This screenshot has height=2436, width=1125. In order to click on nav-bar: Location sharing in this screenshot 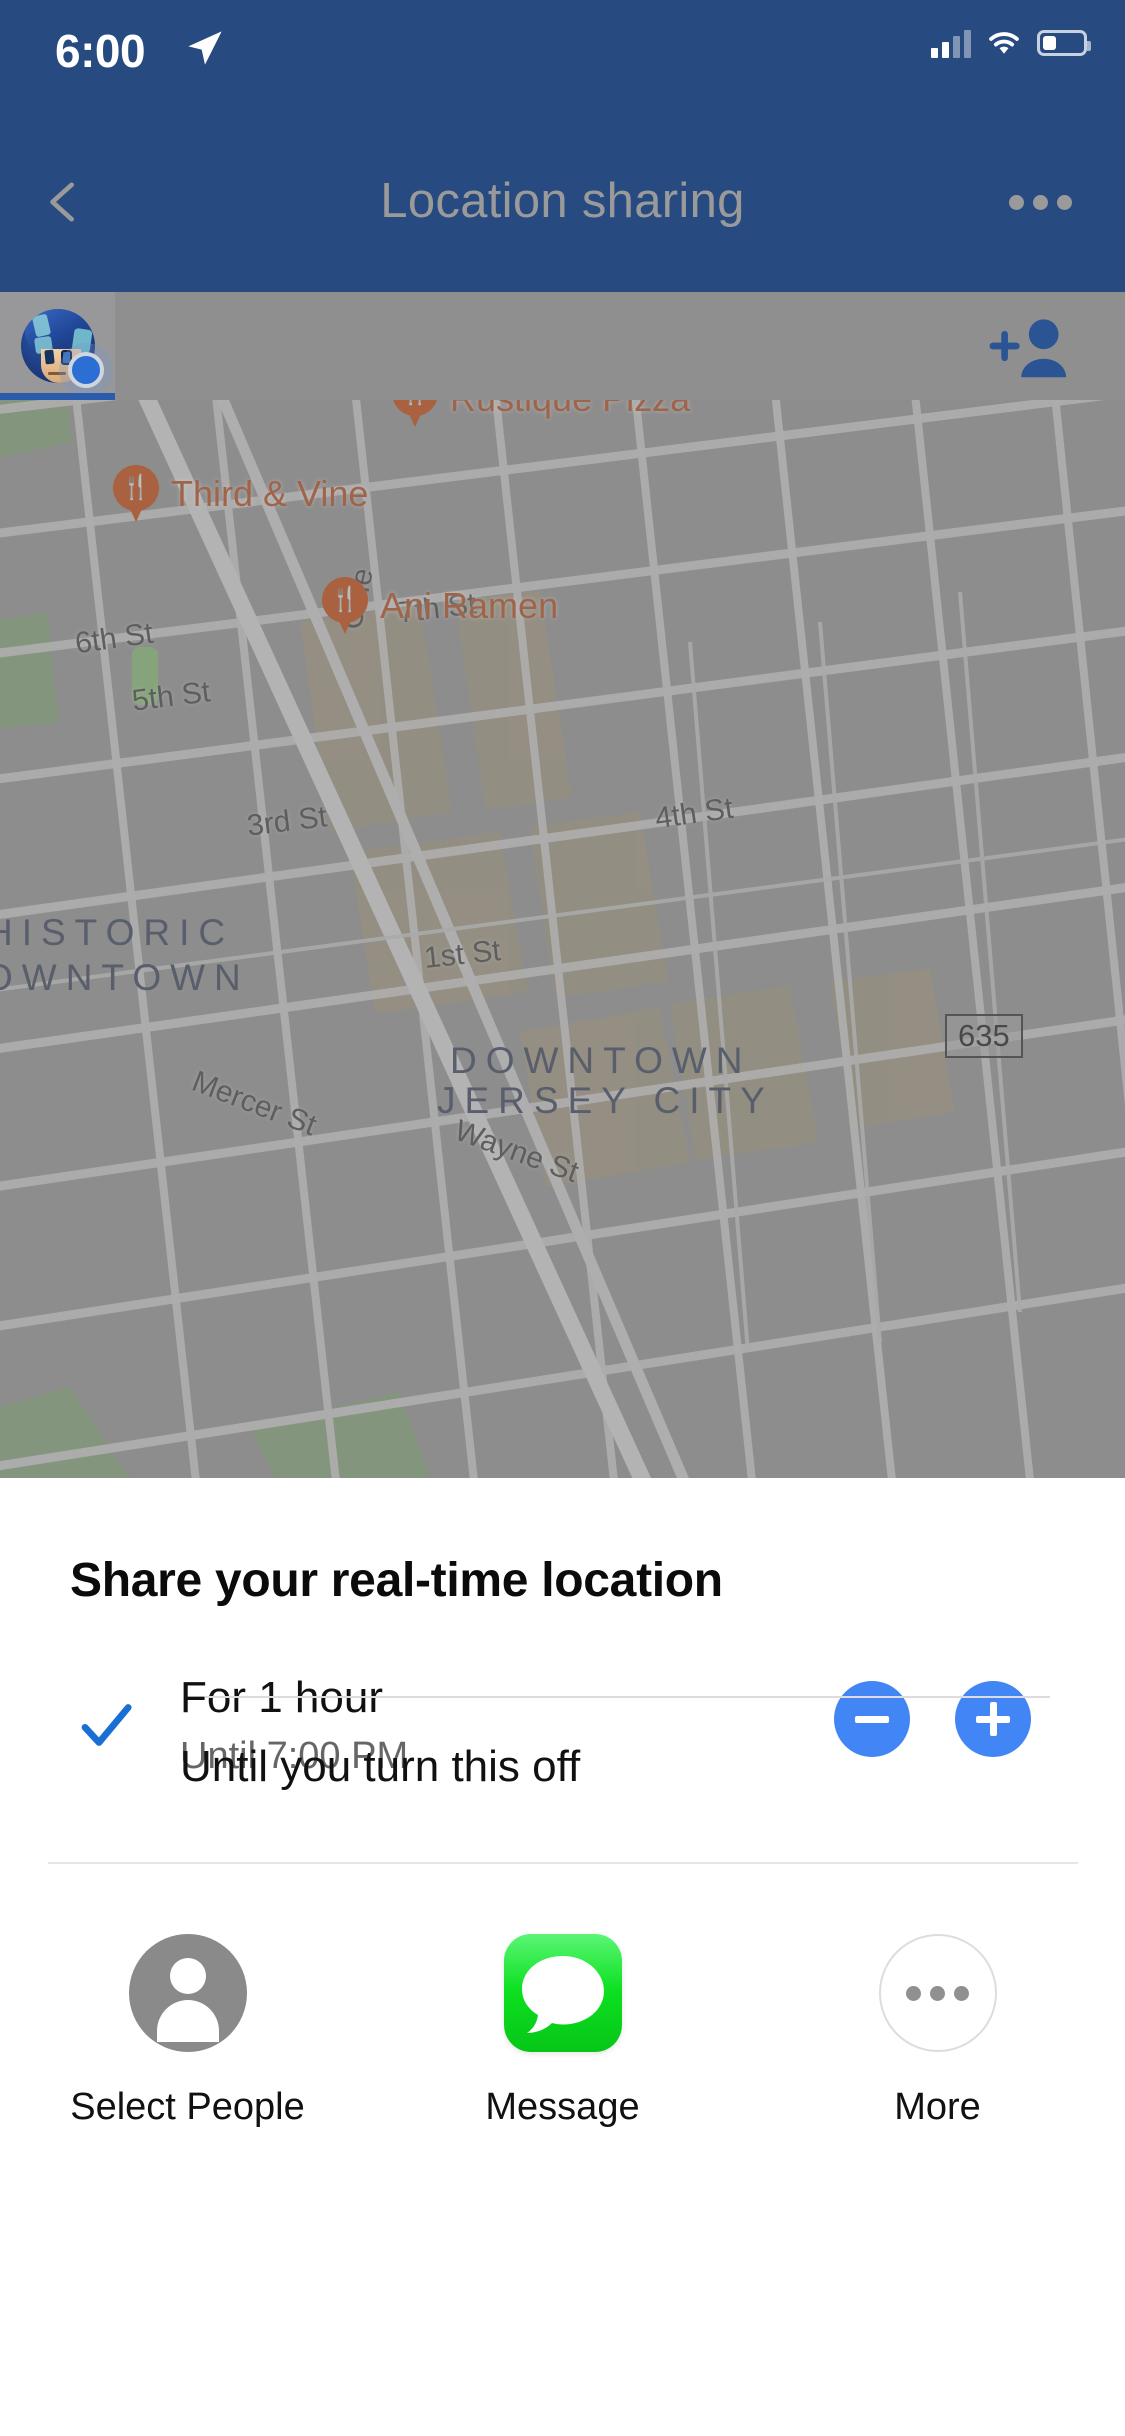, I will do `click(562, 201)`.